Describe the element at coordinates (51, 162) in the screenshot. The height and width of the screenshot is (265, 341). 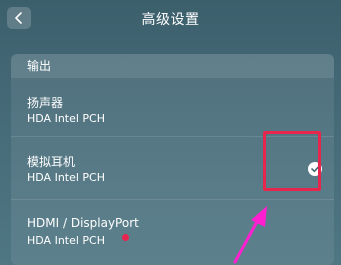
I see `device-name: 模拟耳机` at that location.